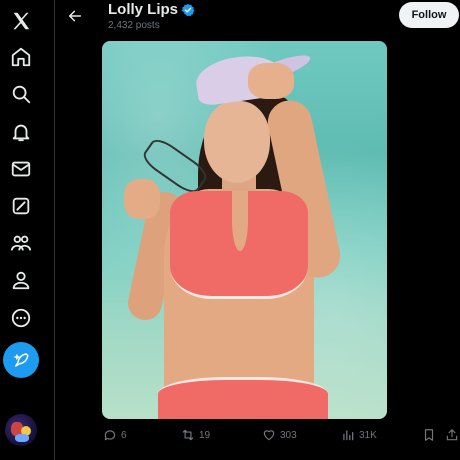 The width and height of the screenshot is (460, 460). What do you see at coordinates (21, 206) in the screenshot?
I see `grok-icon` at bounding box center [21, 206].